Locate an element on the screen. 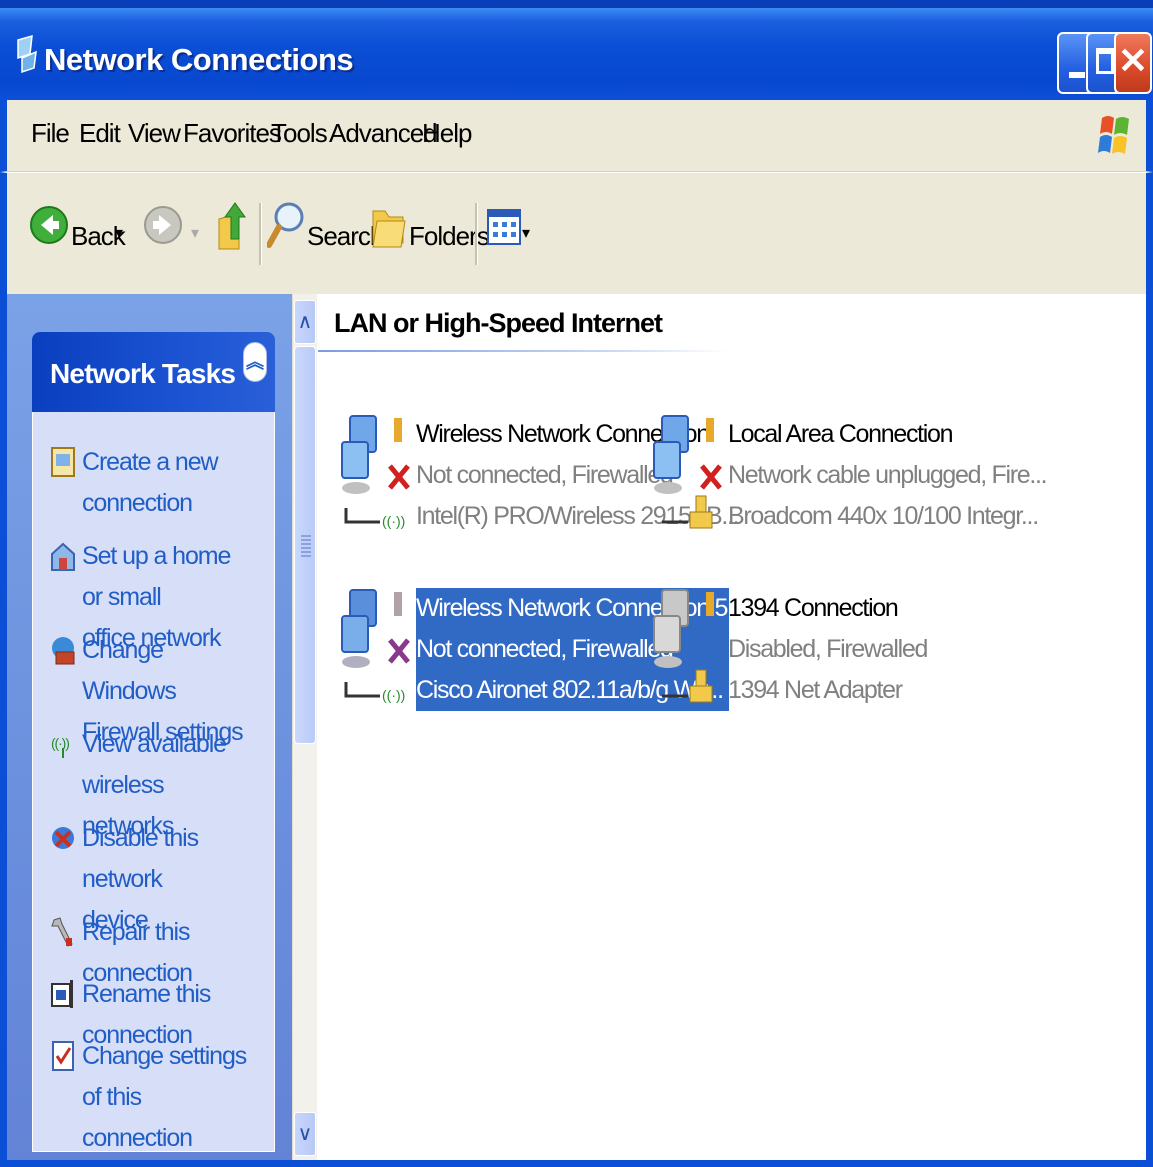 This screenshot has width=1153, height=1167. views-dropdown-icon: ▾ is located at coordinates (526, 233).